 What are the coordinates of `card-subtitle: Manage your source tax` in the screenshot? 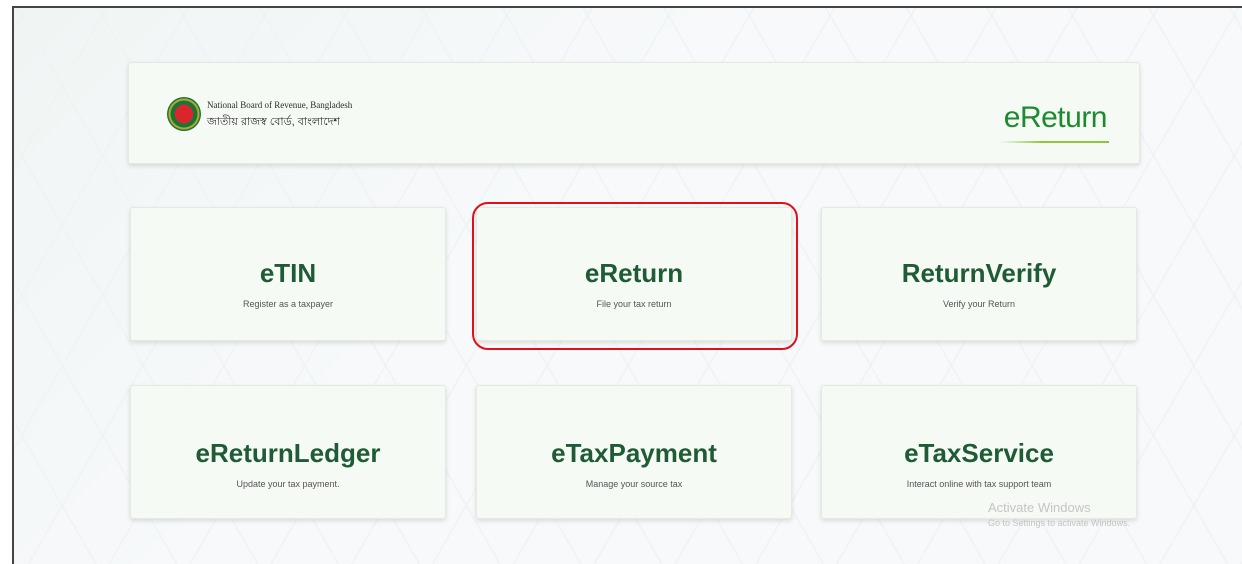 It's located at (634, 484).